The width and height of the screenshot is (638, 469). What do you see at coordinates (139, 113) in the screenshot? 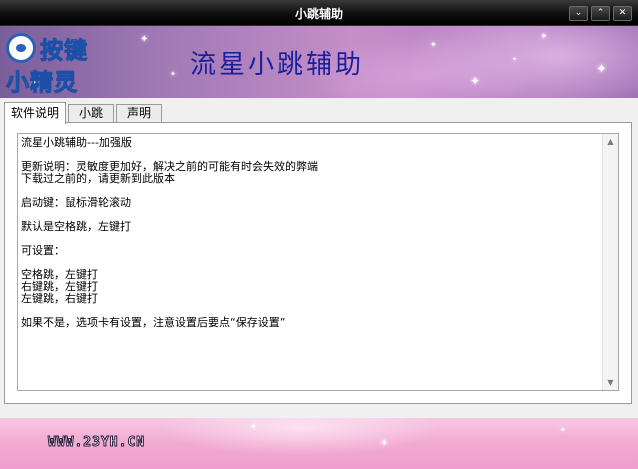
I see `tab-statement: 声明` at bounding box center [139, 113].